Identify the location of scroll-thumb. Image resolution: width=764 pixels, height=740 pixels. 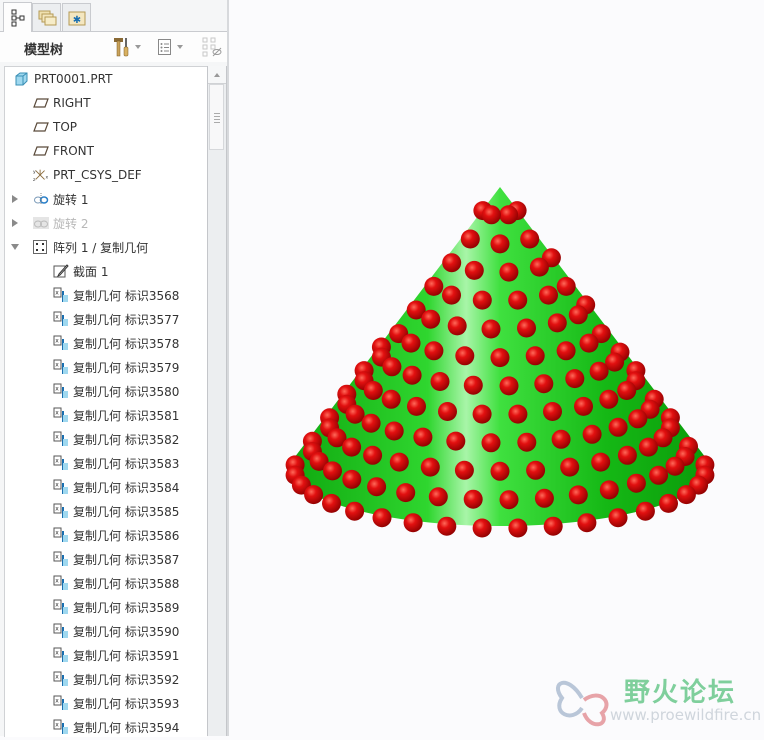
(216, 117).